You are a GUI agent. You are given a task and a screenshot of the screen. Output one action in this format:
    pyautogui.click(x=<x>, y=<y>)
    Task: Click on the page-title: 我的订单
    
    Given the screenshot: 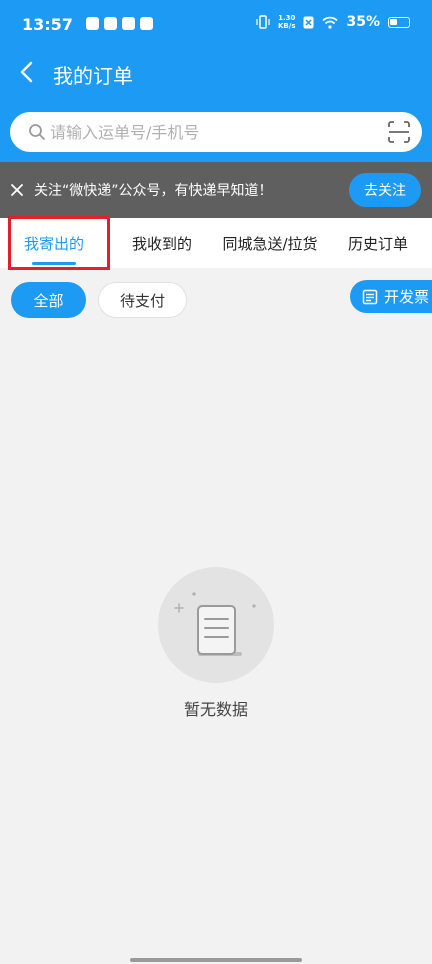 What is the action you would take?
    pyautogui.click(x=93, y=76)
    